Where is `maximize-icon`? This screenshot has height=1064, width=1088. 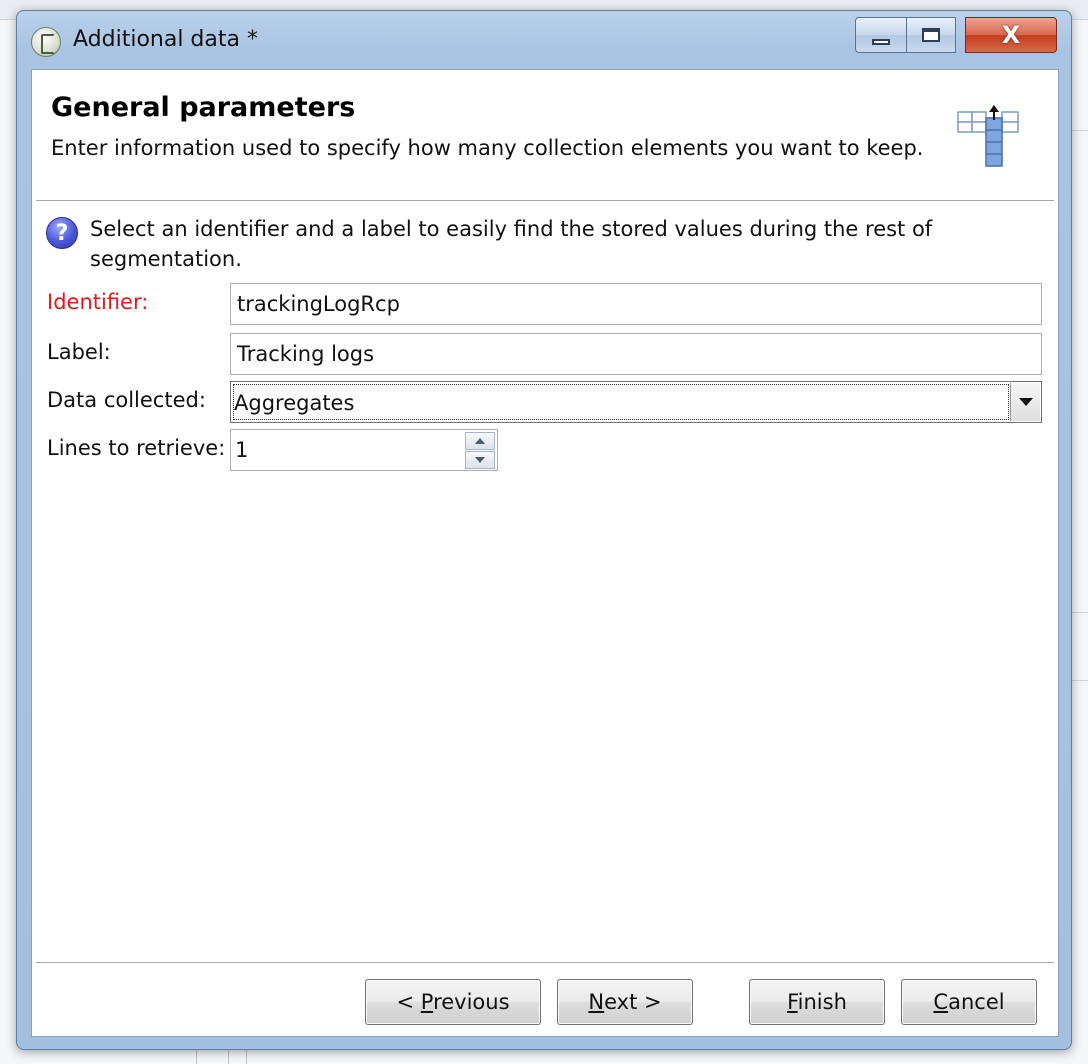
maximize-icon is located at coordinates (931, 35).